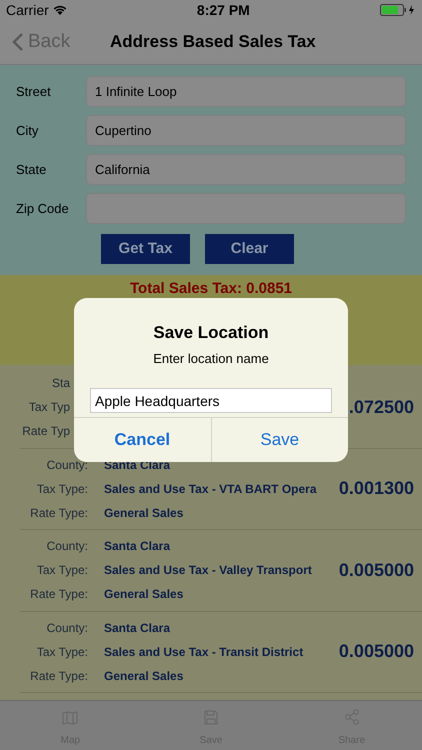 The height and width of the screenshot is (750, 422). Describe the element at coordinates (34, 91) in the screenshot. I see `field-label: Street` at that location.